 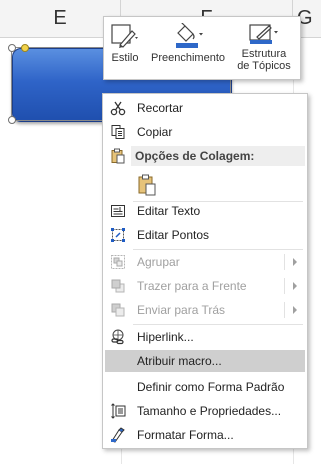 What do you see at coordinates (205, 184) in the screenshot?
I see `paste-option-keep` at bounding box center [205, 184].